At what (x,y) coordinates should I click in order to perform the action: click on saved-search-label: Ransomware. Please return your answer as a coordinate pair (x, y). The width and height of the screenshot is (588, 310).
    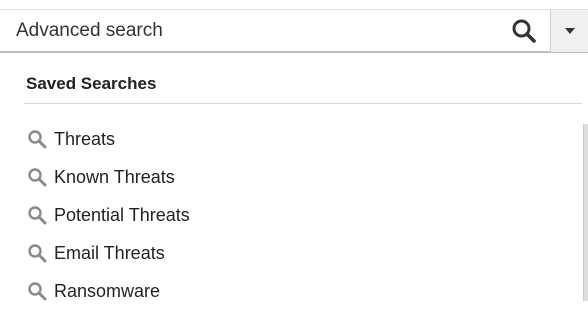
    Looking at the image, I should click on (107, 290).